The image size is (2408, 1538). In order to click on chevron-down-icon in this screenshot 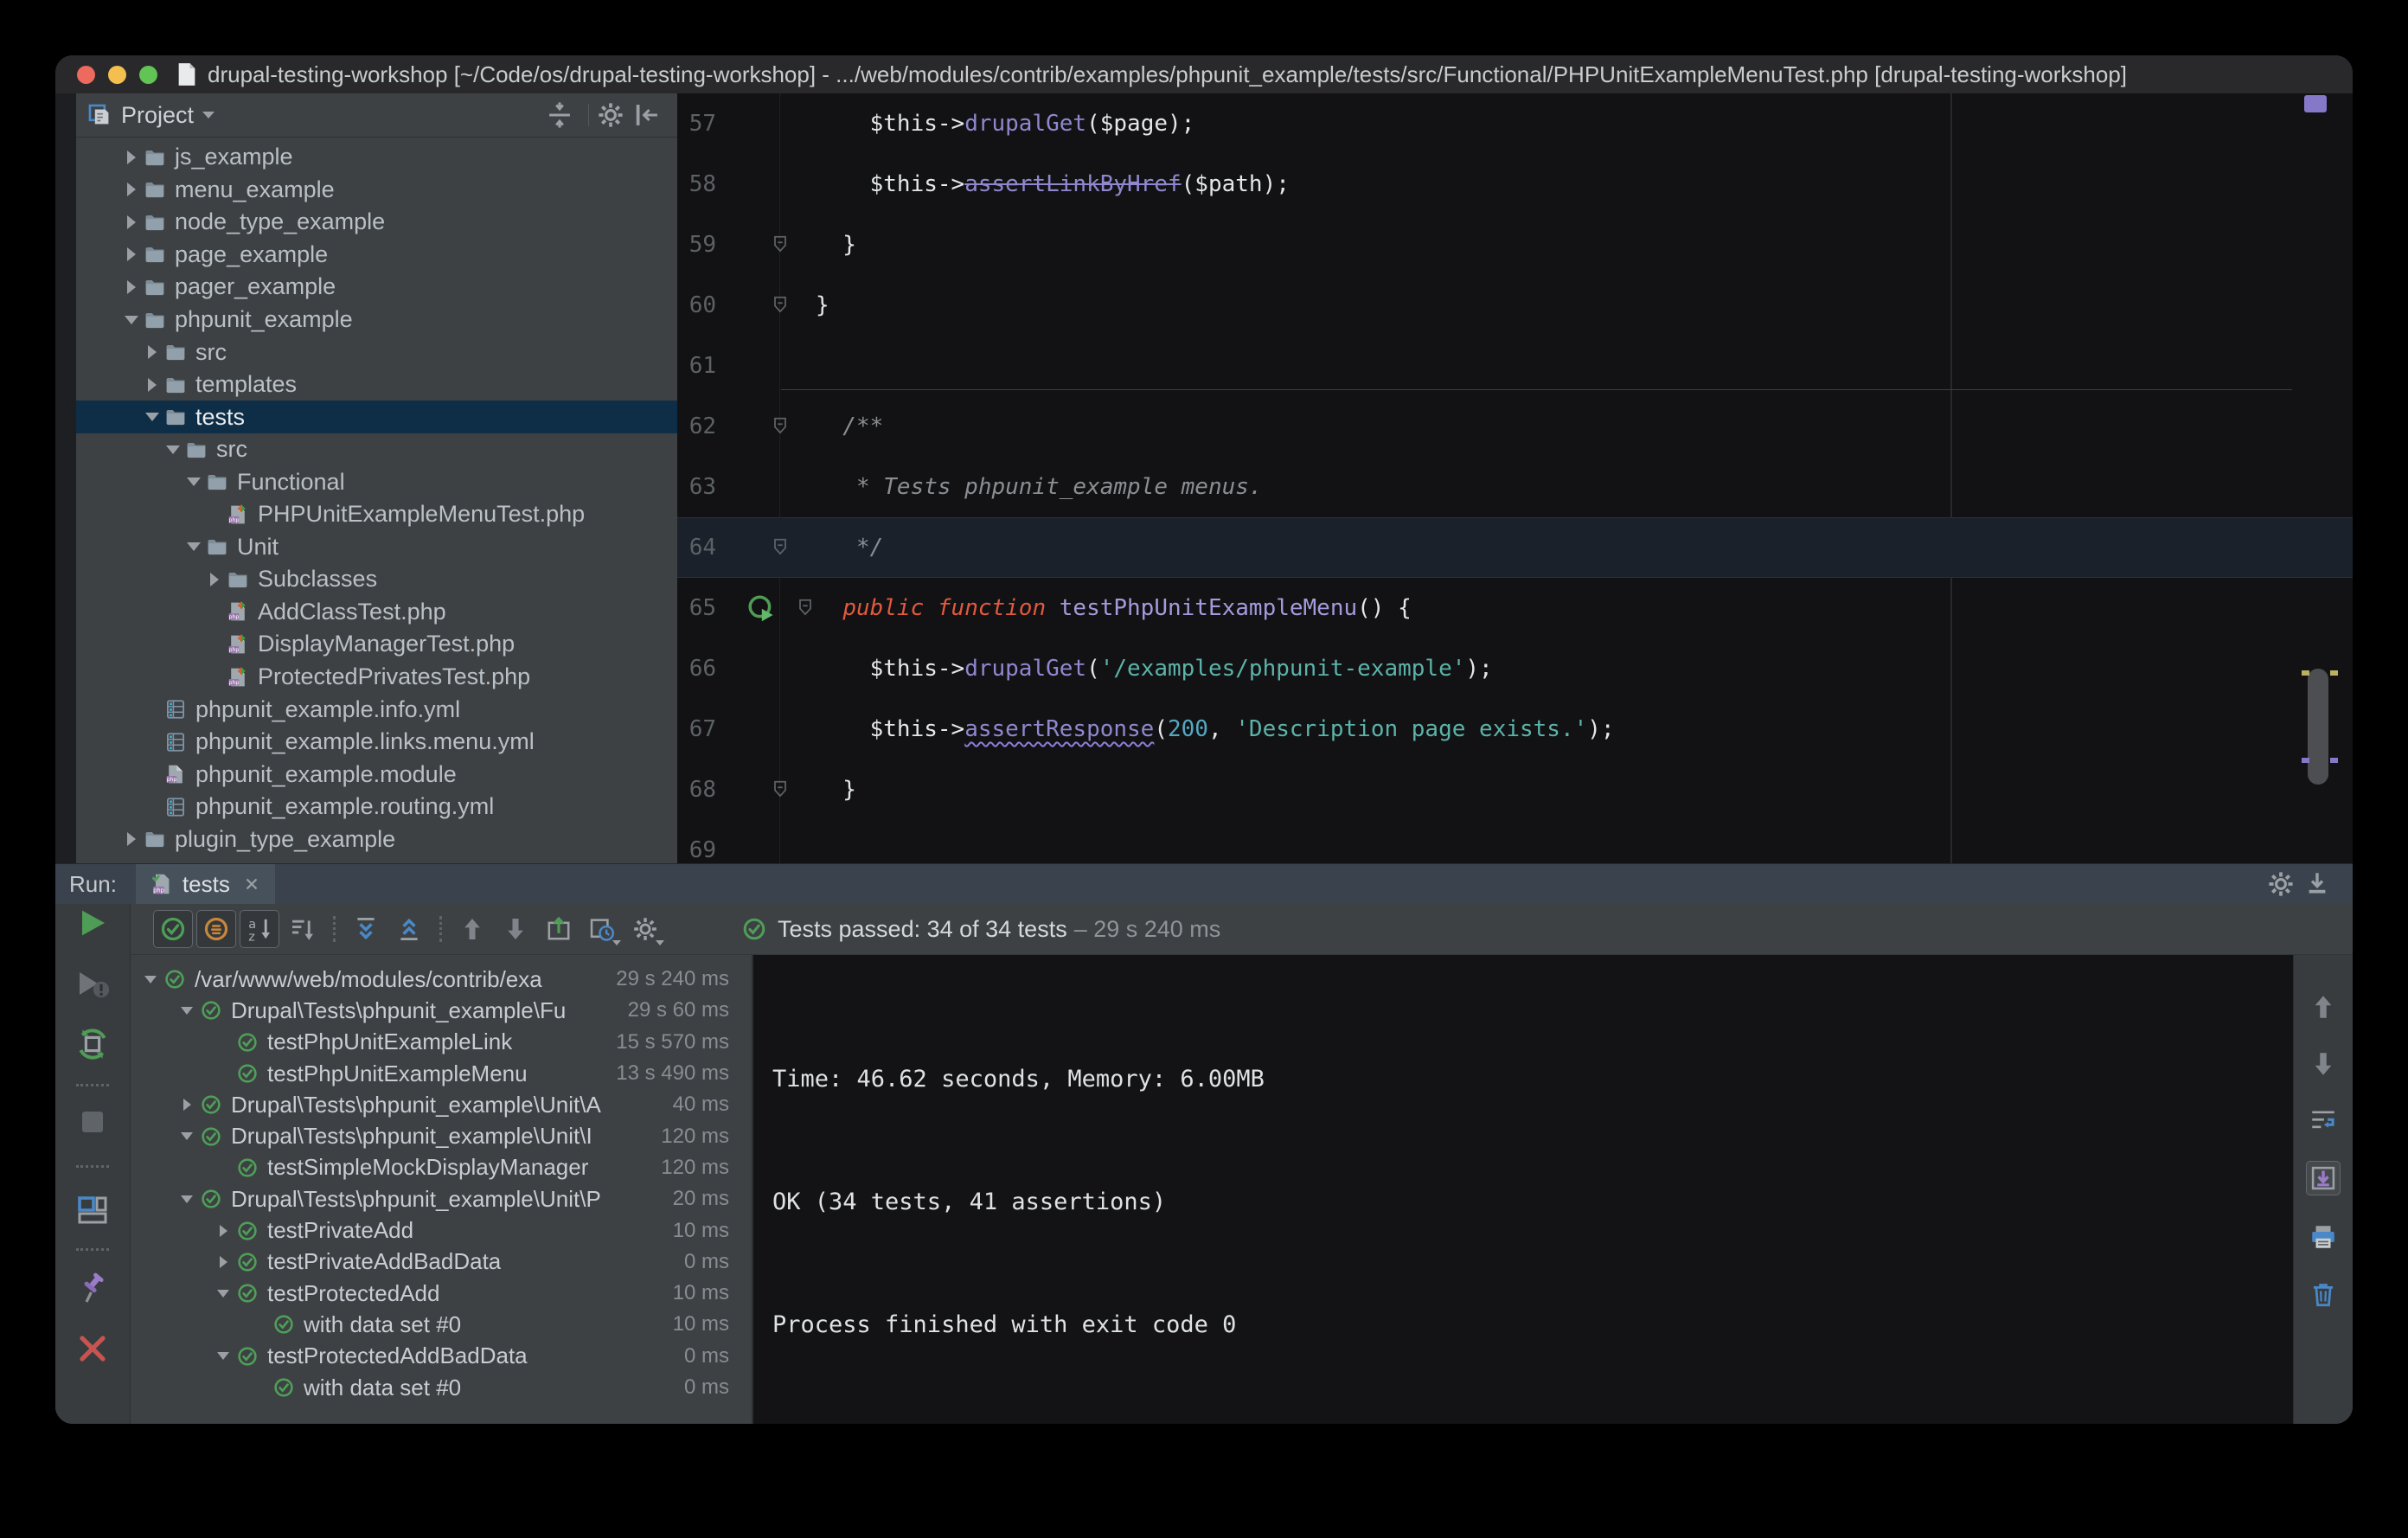, I will do `click(208, 115)`.